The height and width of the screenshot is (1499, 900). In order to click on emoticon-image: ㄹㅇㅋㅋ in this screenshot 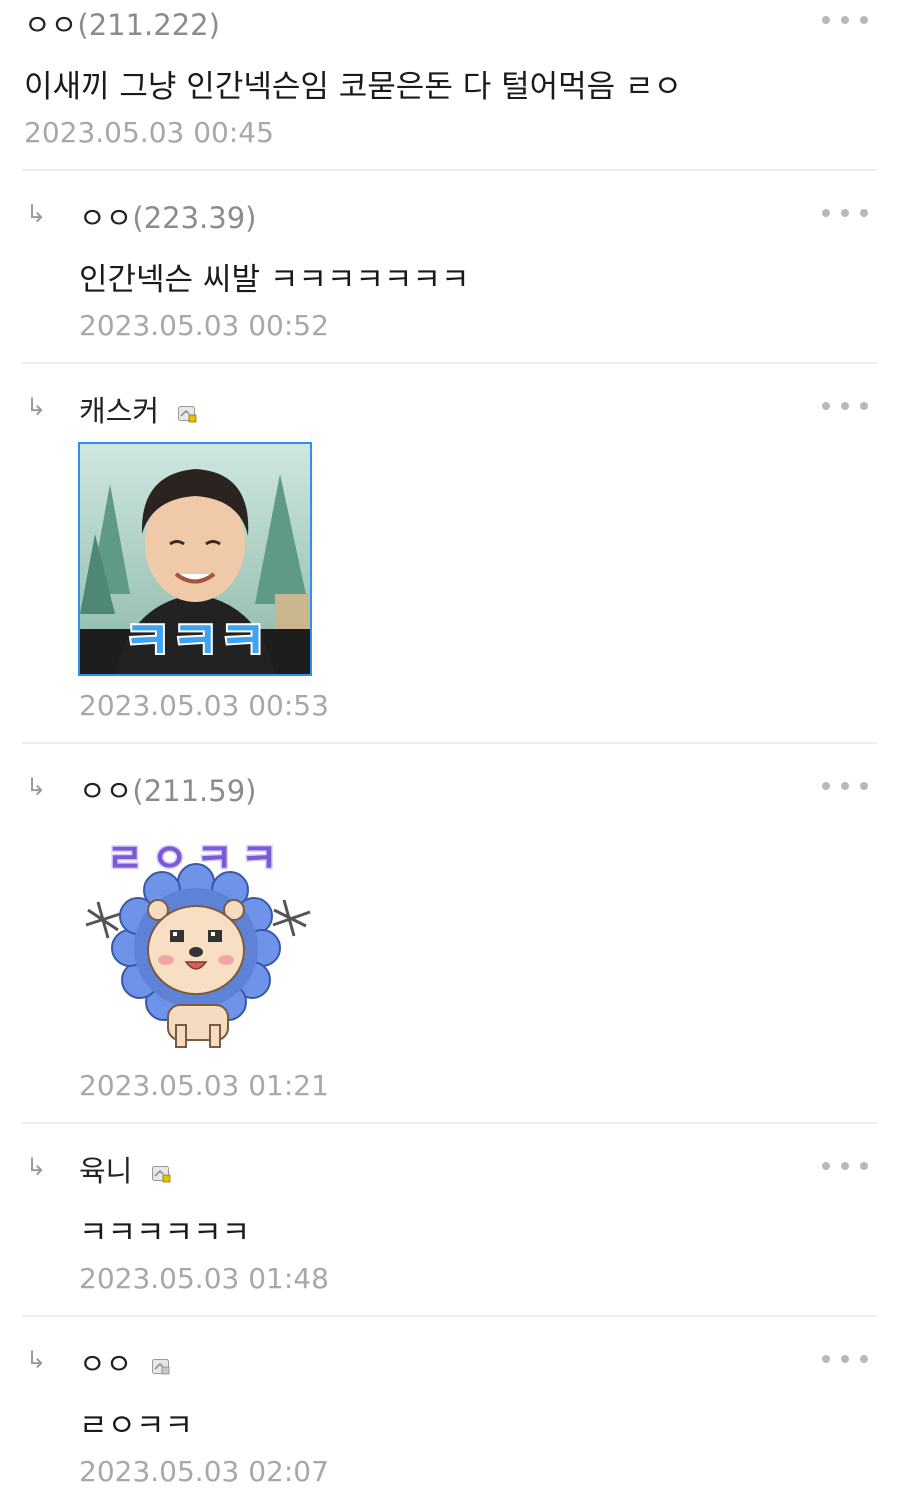, I will do `click(196, 941)`.